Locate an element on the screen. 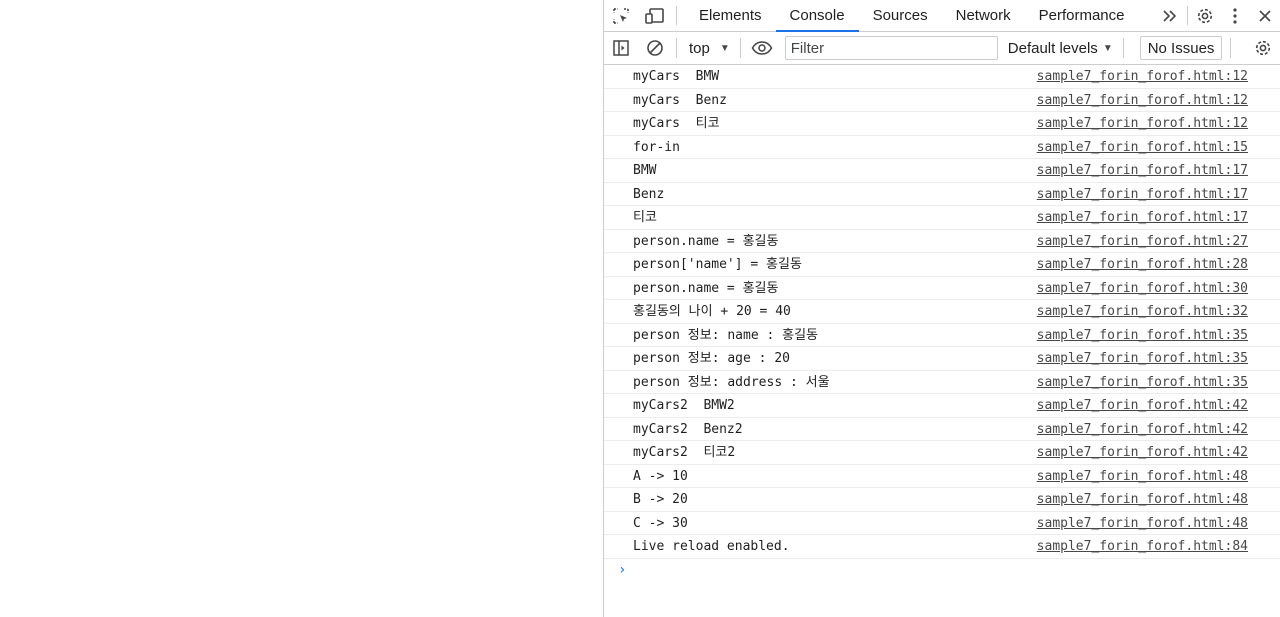  tab-console: Console is located at coordinates (817, 16).